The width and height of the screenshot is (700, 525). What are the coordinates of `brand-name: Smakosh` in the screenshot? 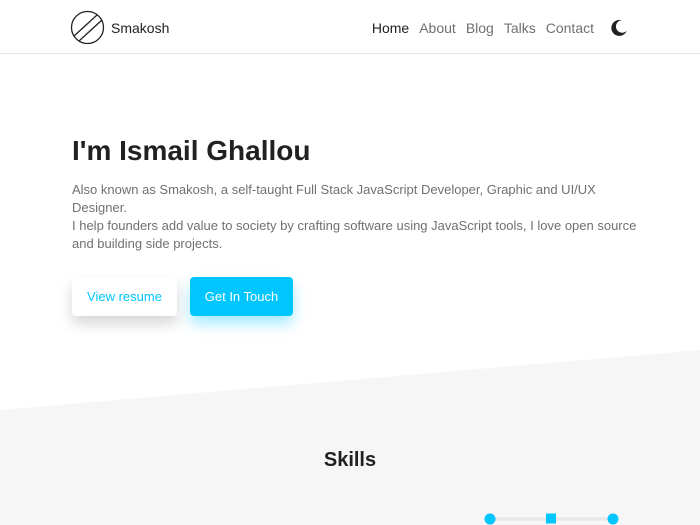 It's located at (140, 27).